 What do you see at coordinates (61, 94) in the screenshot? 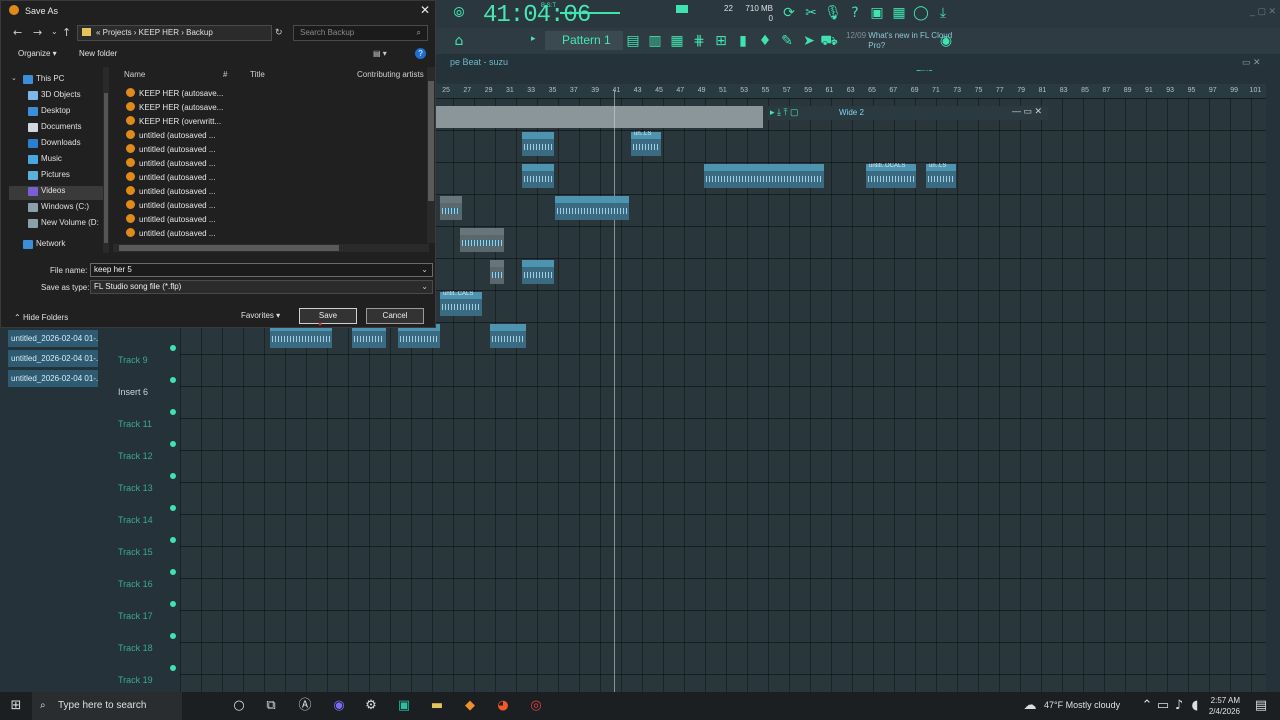
I see `nav-3d-objects: 3D Objects` at bounding box center [61, 94].